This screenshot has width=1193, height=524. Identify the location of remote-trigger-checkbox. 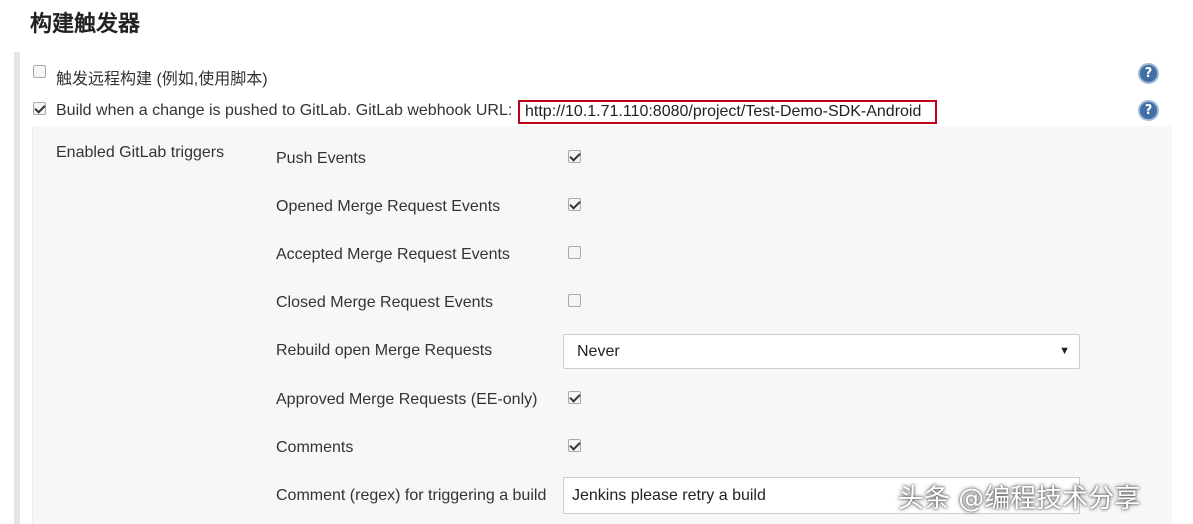
(39, 71).